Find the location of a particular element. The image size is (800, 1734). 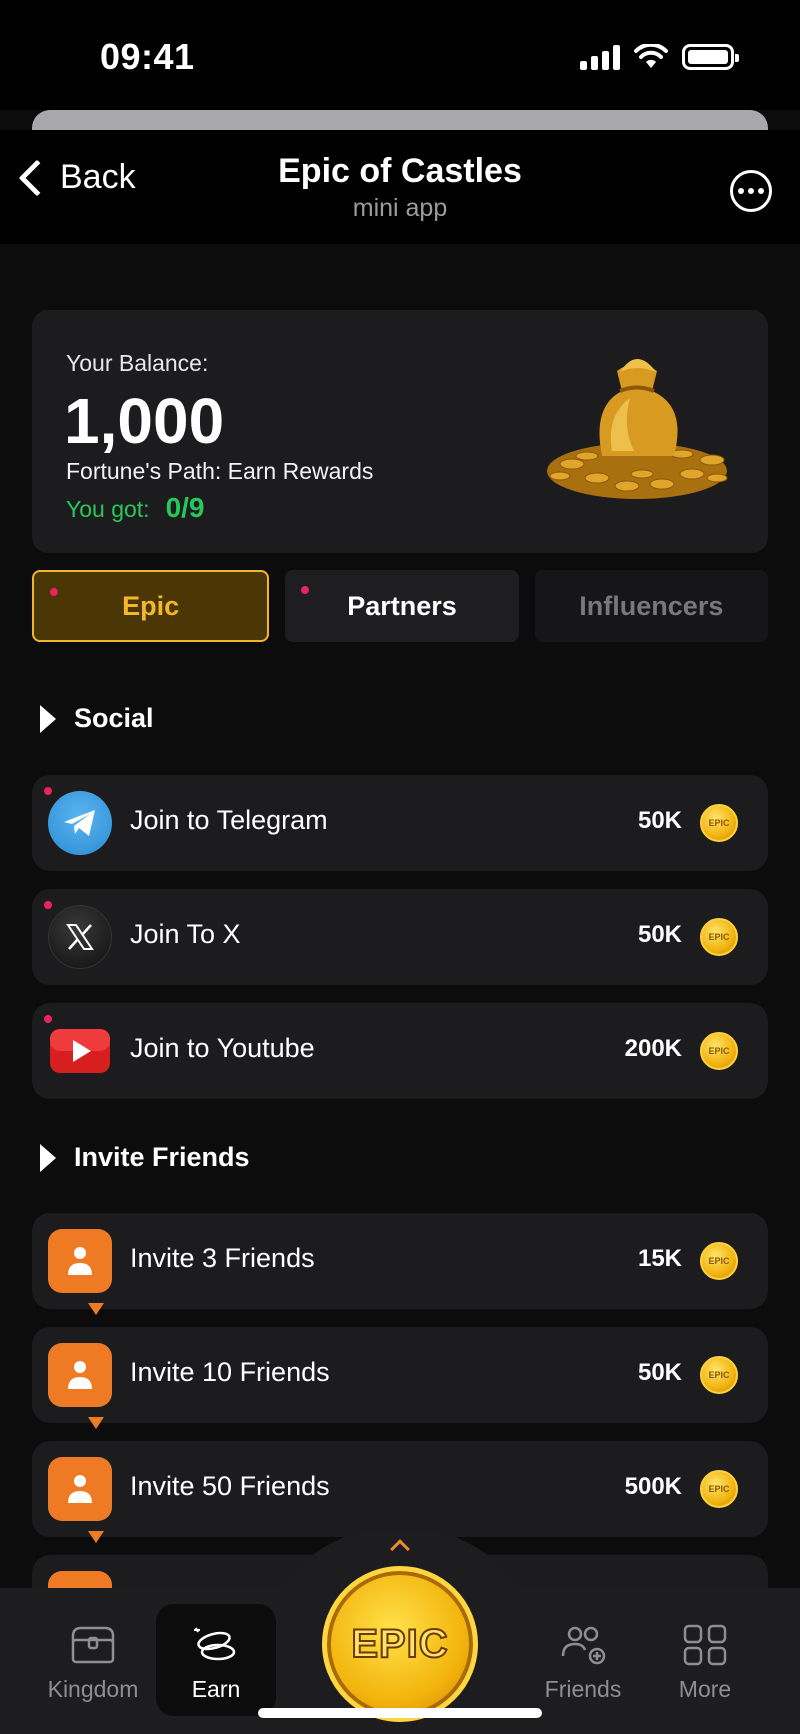

nav-kingdom-label: Kingdom is located at coordinates (93, 1689).